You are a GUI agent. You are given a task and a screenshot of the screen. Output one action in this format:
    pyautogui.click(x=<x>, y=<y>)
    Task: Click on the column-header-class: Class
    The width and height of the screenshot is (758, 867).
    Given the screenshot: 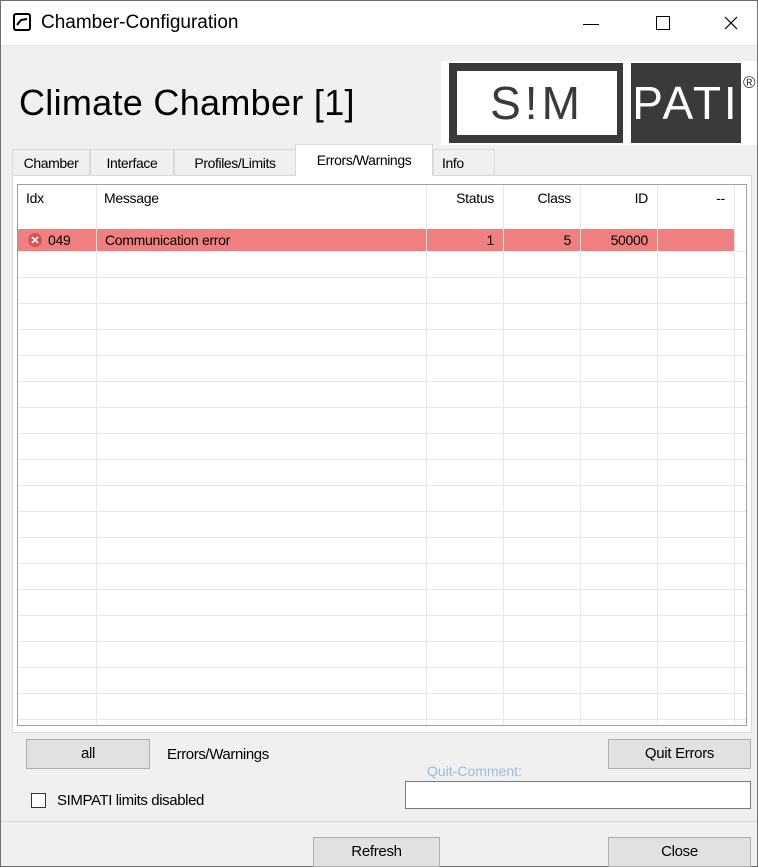 What is the action you would take?
    pyautogui.click(x=537, y=198)
    